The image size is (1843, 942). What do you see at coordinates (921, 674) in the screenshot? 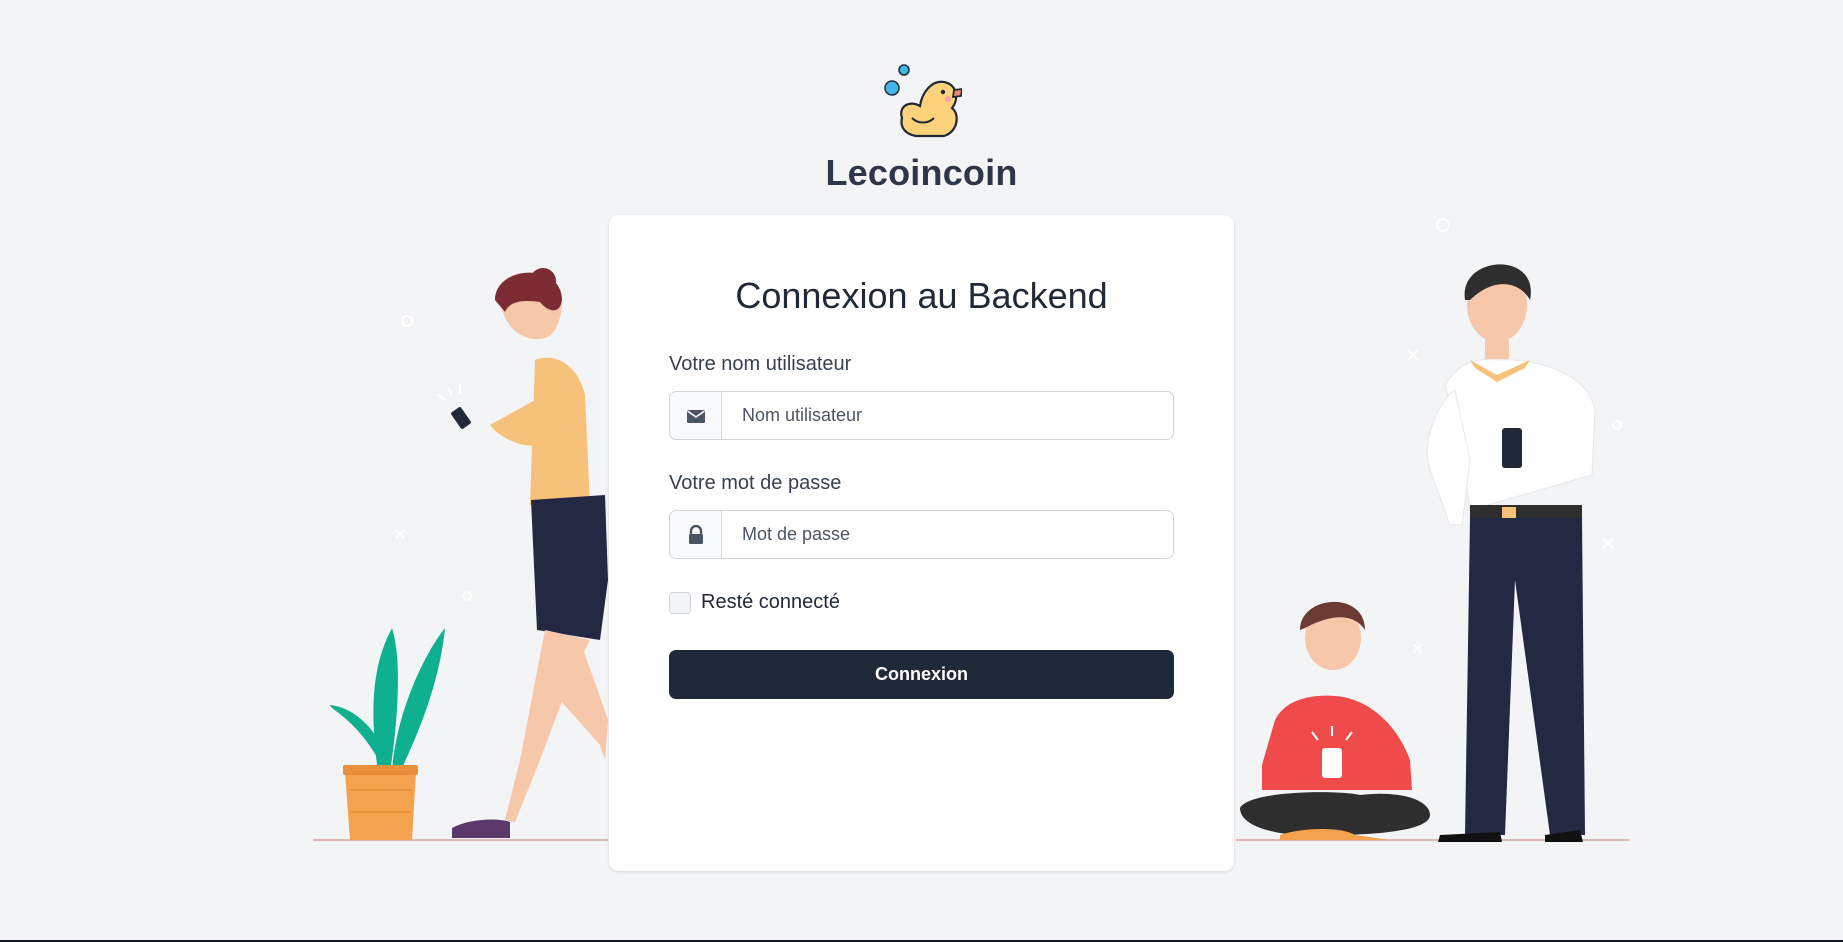
I see `login-submit-button: Connexion` at bounding box center [921, 674].